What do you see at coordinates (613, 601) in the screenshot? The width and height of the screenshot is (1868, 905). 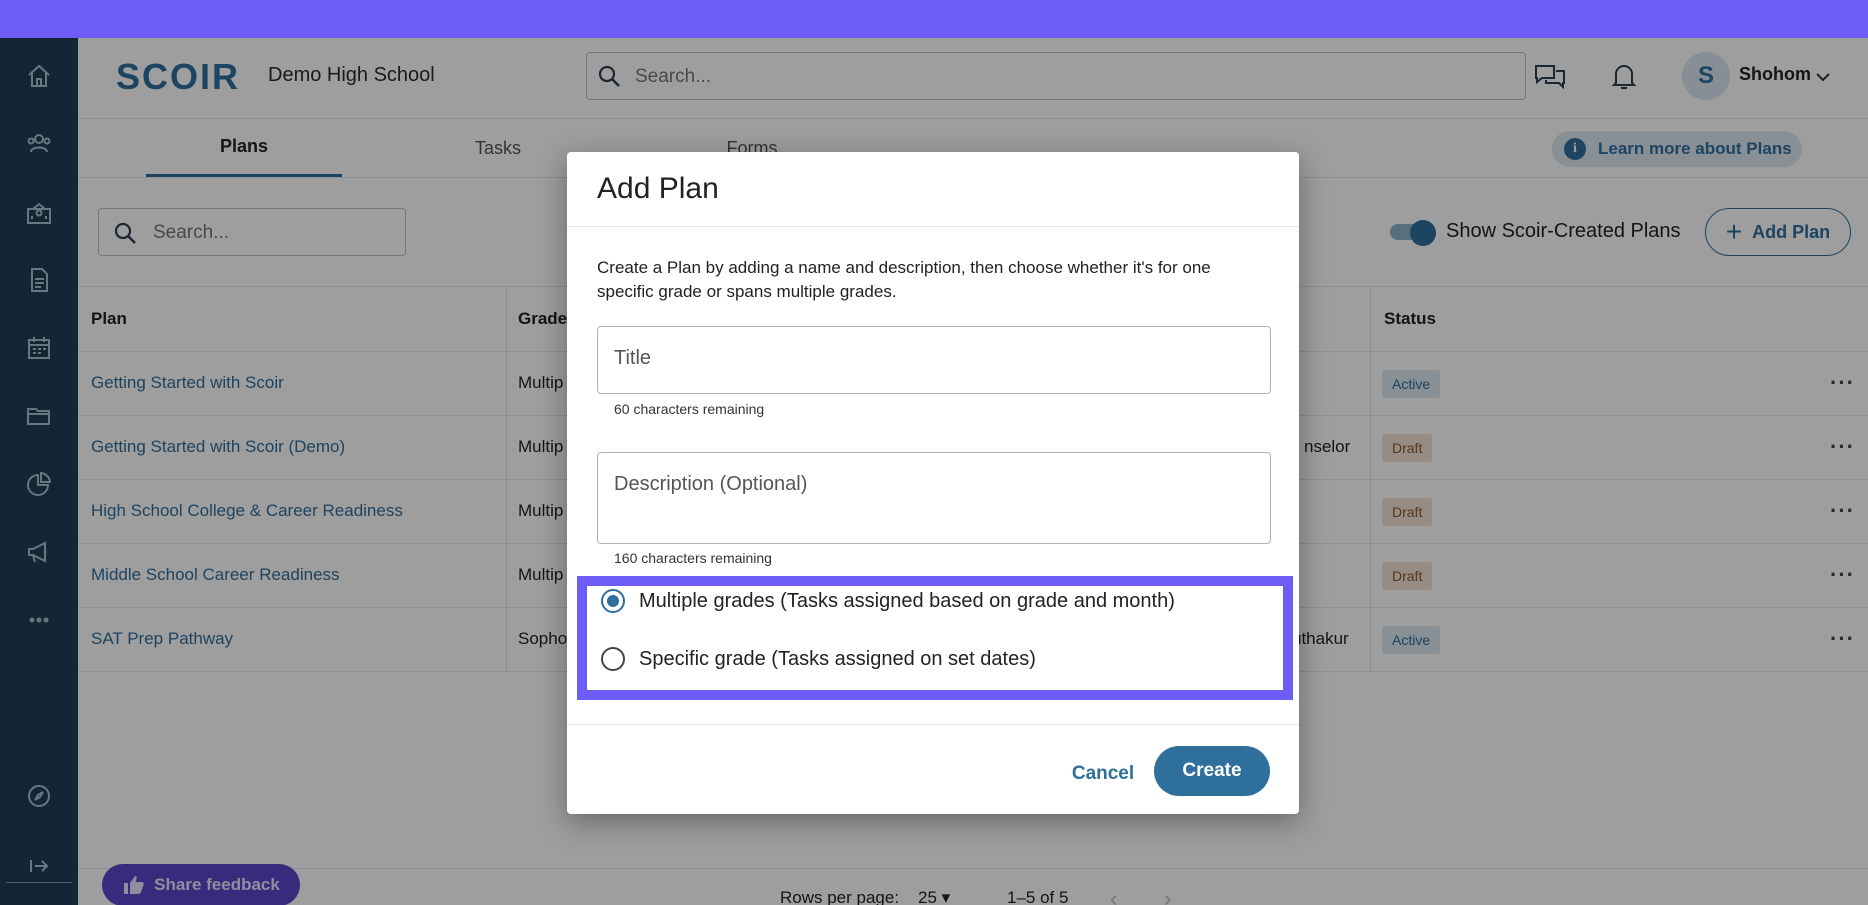 I see `radio-checked` at bounding box center [613, 601].